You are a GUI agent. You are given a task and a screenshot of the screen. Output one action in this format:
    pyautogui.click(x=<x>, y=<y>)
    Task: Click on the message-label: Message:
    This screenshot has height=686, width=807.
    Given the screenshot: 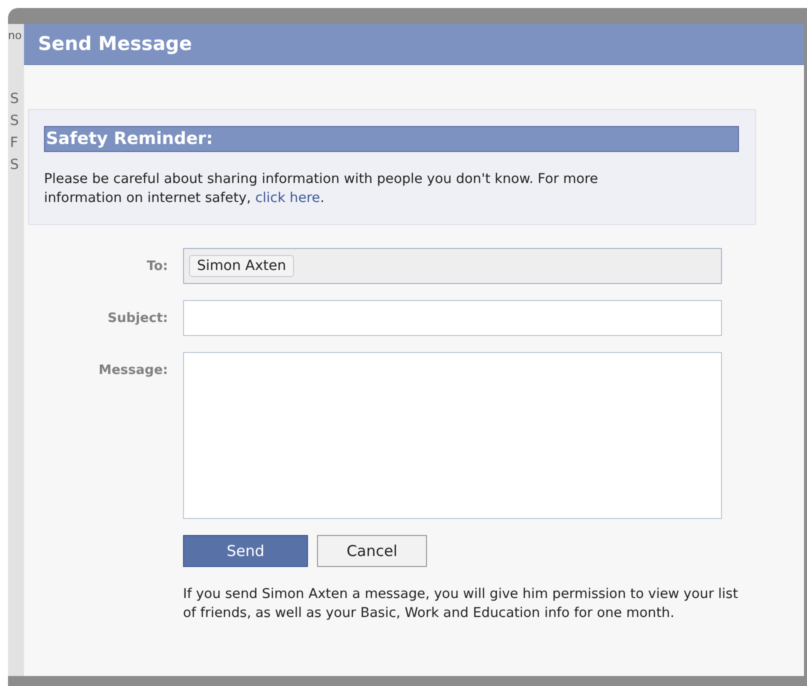 What is the action you would take?
    pyautogui.click(x=133, y=371)
    